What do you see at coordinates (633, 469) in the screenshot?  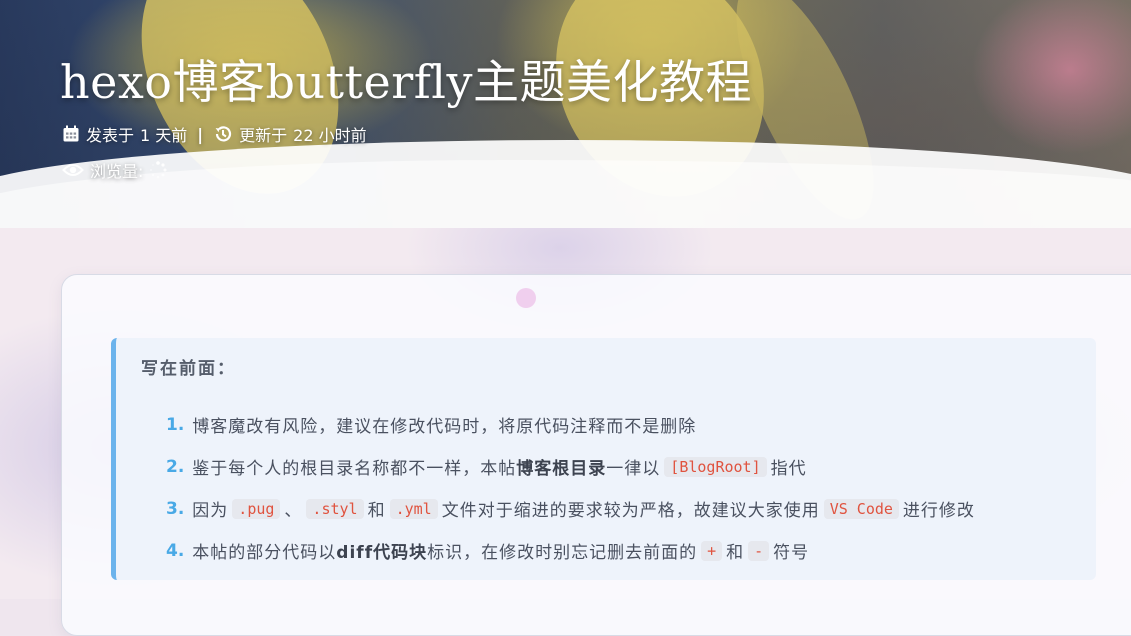 I see `list-text: 一律以` at bounding box center [633, 469].